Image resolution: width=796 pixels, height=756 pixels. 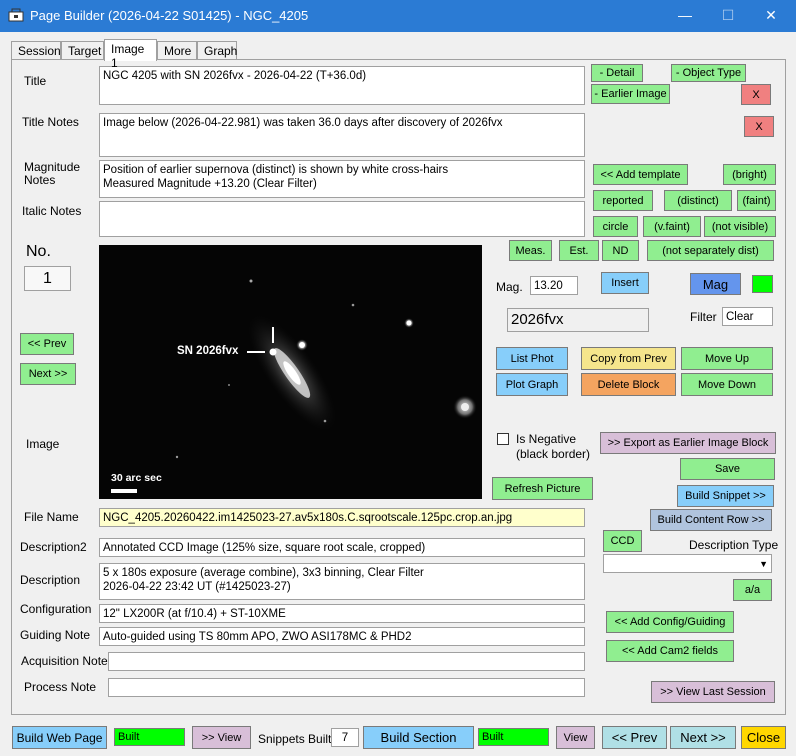 I want to click on acquisition-note-label: Acquisition Note, so click(x=64, y=661).